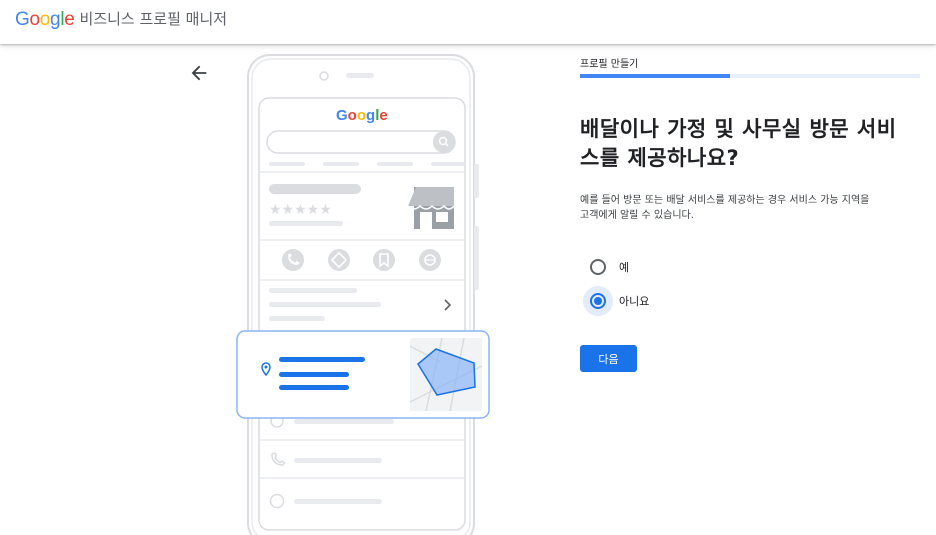 Image resolution: width=936 pixels, height=535 pixels. I want to click on description-line: 고객에게 알릴 수 있습니다., so click(637, 215).